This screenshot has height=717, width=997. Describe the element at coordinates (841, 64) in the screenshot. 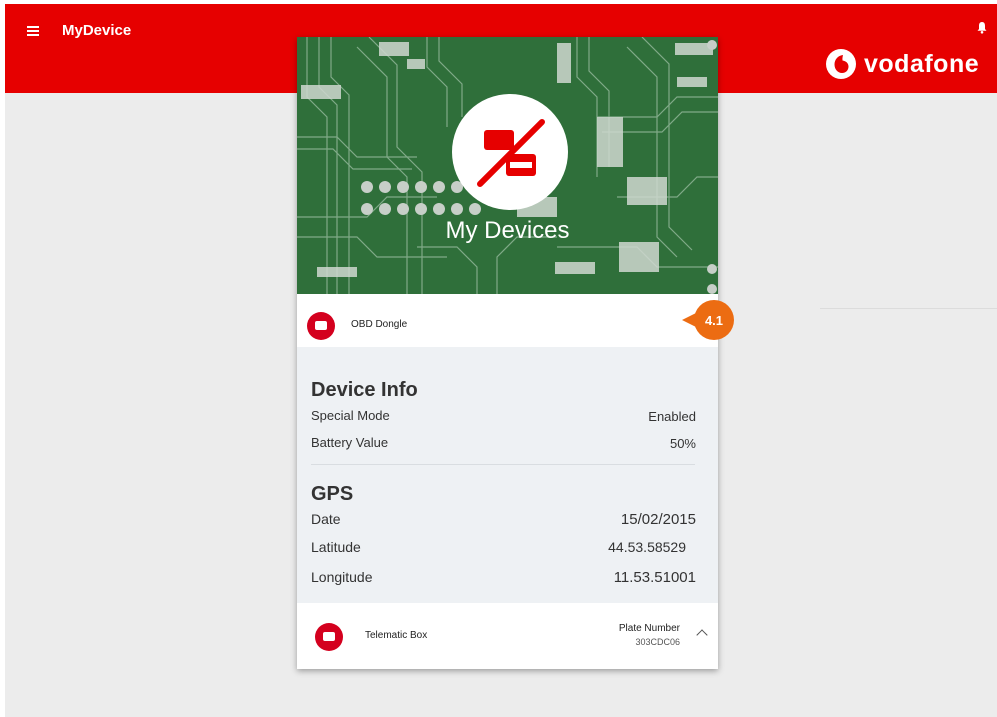

I see `vodafone-logo-icon` at that location.